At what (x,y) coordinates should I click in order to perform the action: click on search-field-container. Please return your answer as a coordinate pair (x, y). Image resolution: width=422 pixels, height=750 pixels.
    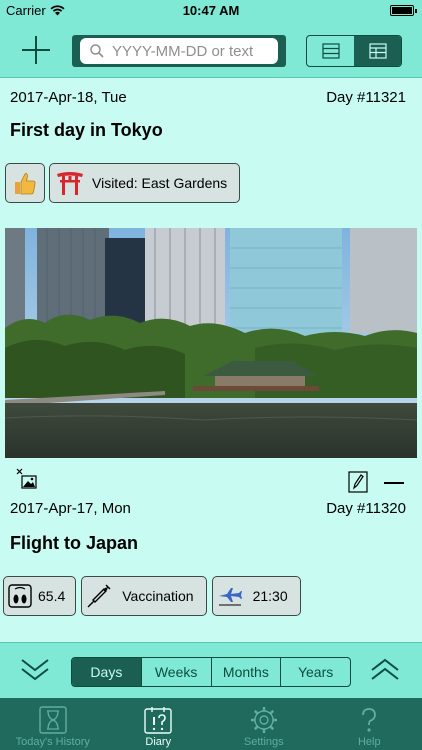
    Looking at the image, I should click on (179, 51).